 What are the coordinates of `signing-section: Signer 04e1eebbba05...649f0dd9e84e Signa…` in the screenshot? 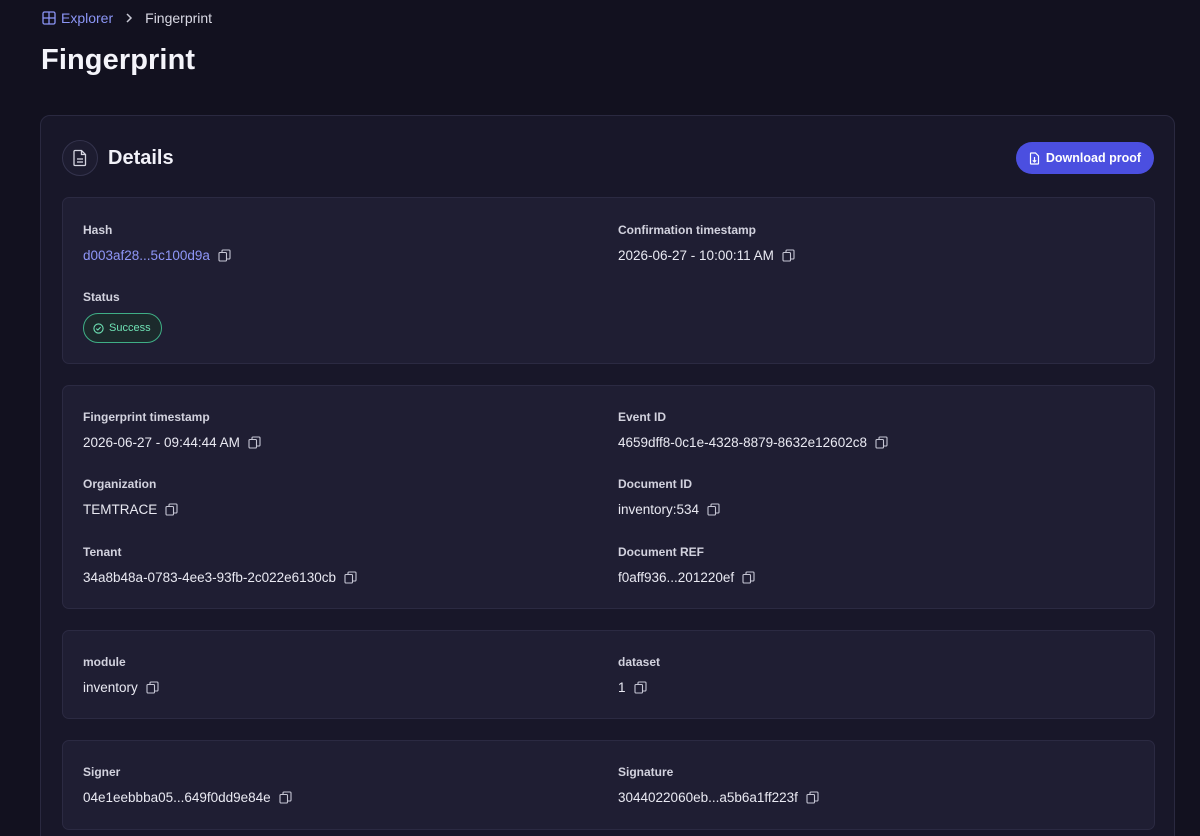 It's located at (608, 785).